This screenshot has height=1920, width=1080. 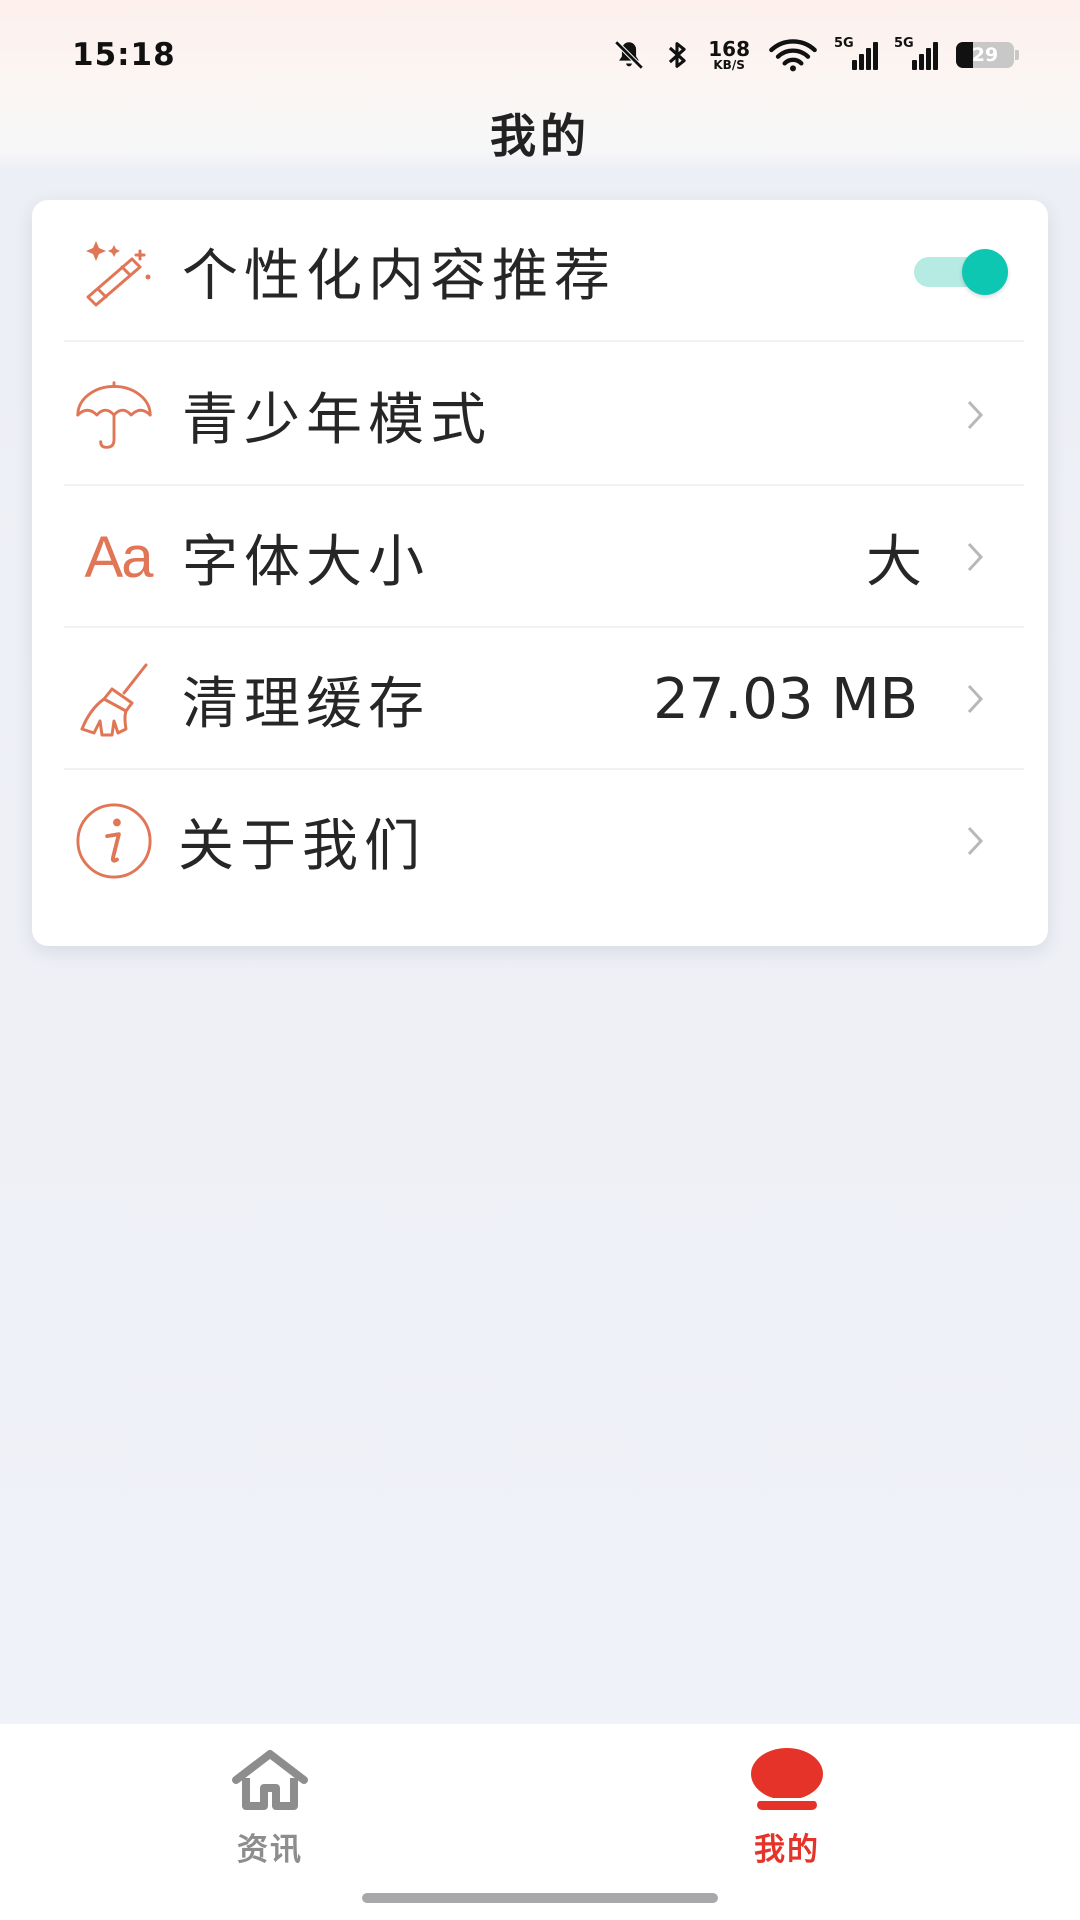 What do you see at coordinates (540, 415) in the screenshot?
I see `setting-youth-mode: 青少年模式` at bounding box center [540, 415].